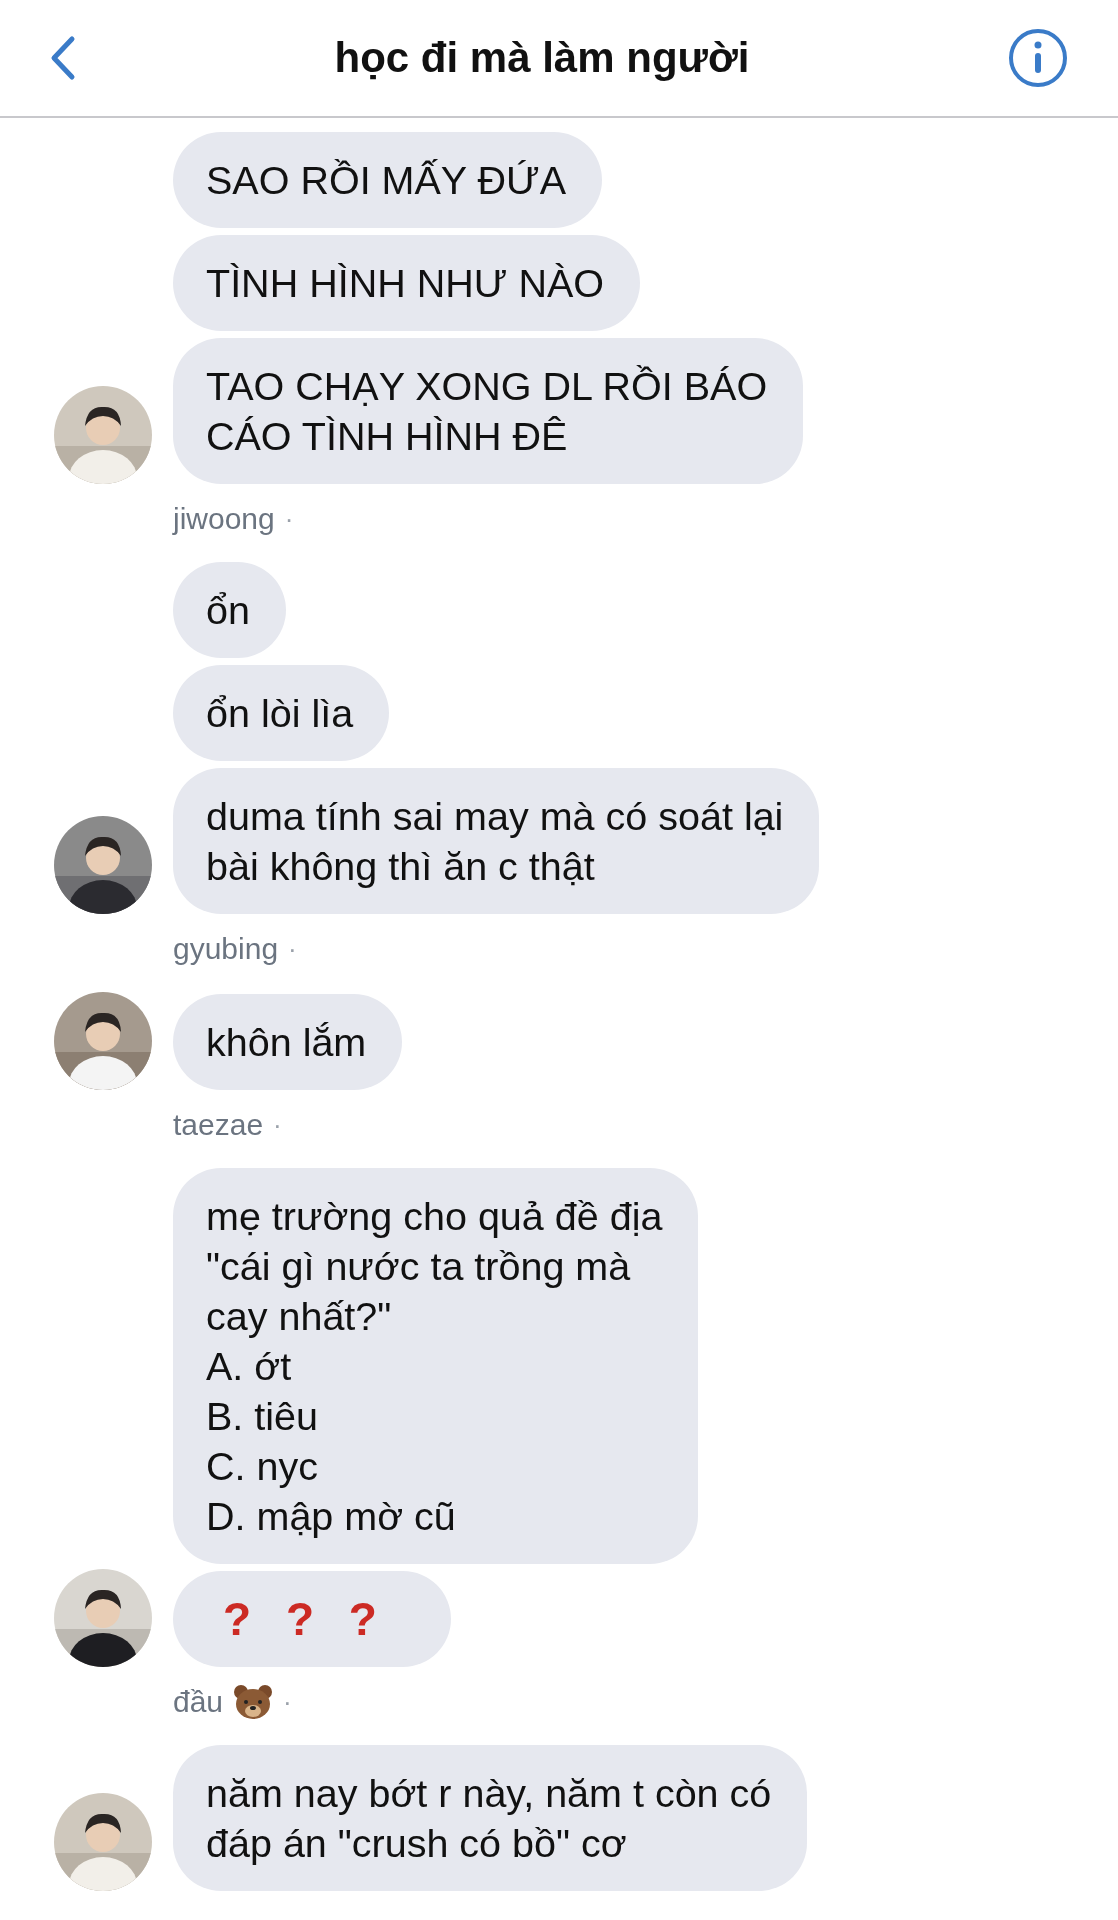  I want to click on message-bubble: duma tính sai may mà có soát lại bài không thì ăn c thật, so click(496, 841).